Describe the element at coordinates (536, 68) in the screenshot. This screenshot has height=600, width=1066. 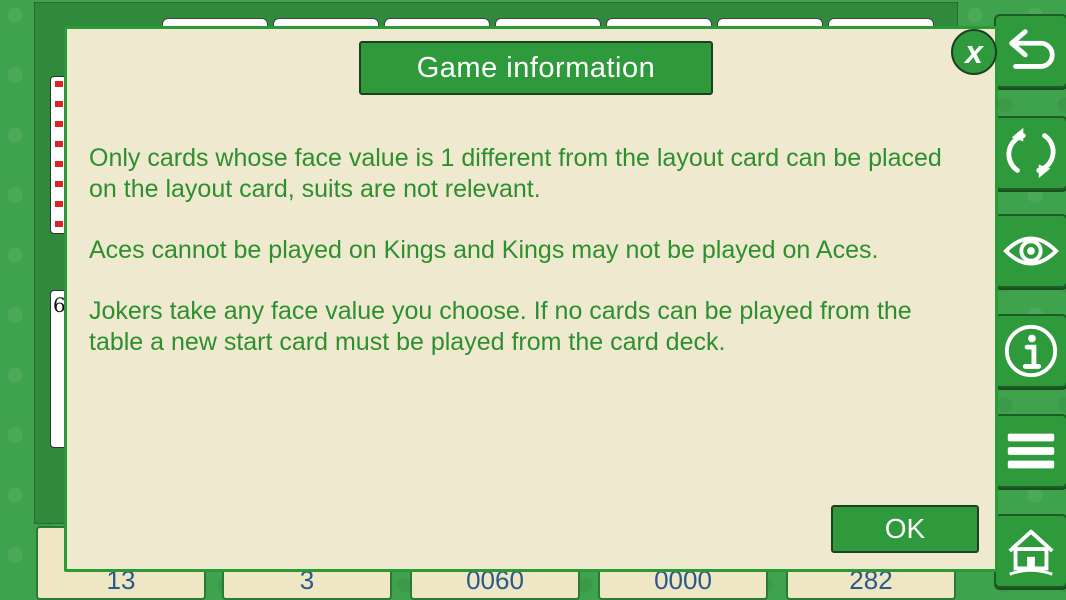
I see `dialog-title: Game information` at that location.